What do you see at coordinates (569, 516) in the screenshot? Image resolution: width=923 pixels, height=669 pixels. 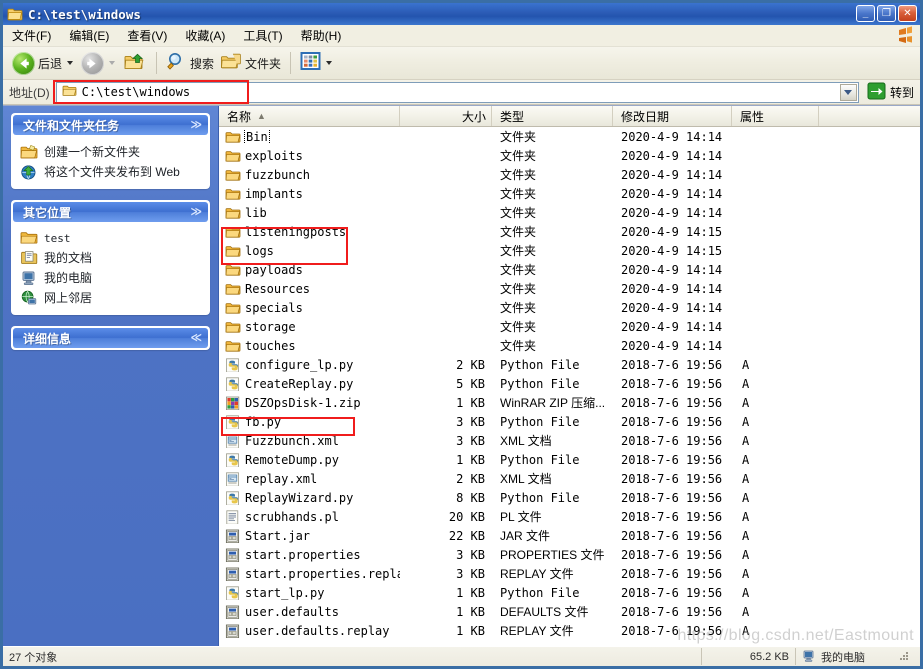 I see `table-row: scrubhands.pl 20 KB PL 文件 2018-7-6 19:56 A` at bounding box center [569, 516].